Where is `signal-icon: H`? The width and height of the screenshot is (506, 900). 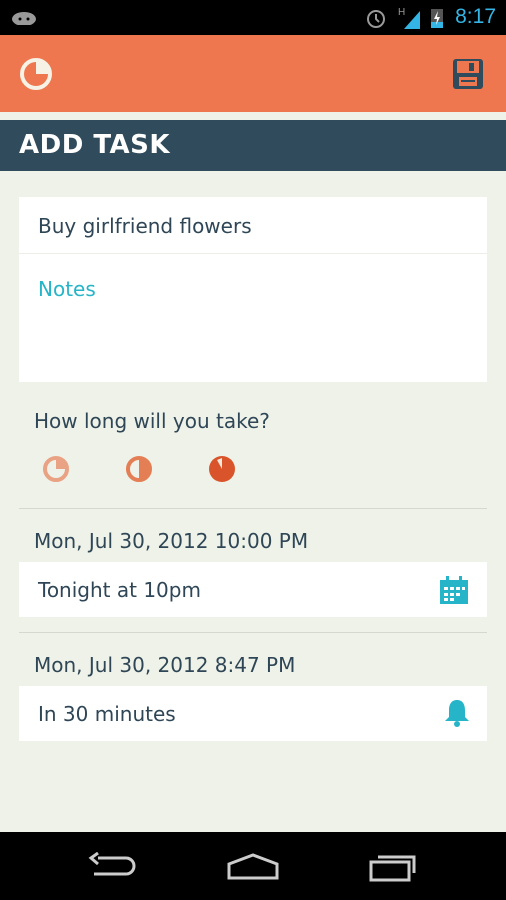
signal-icon: H is located at coordinates (409, 18).